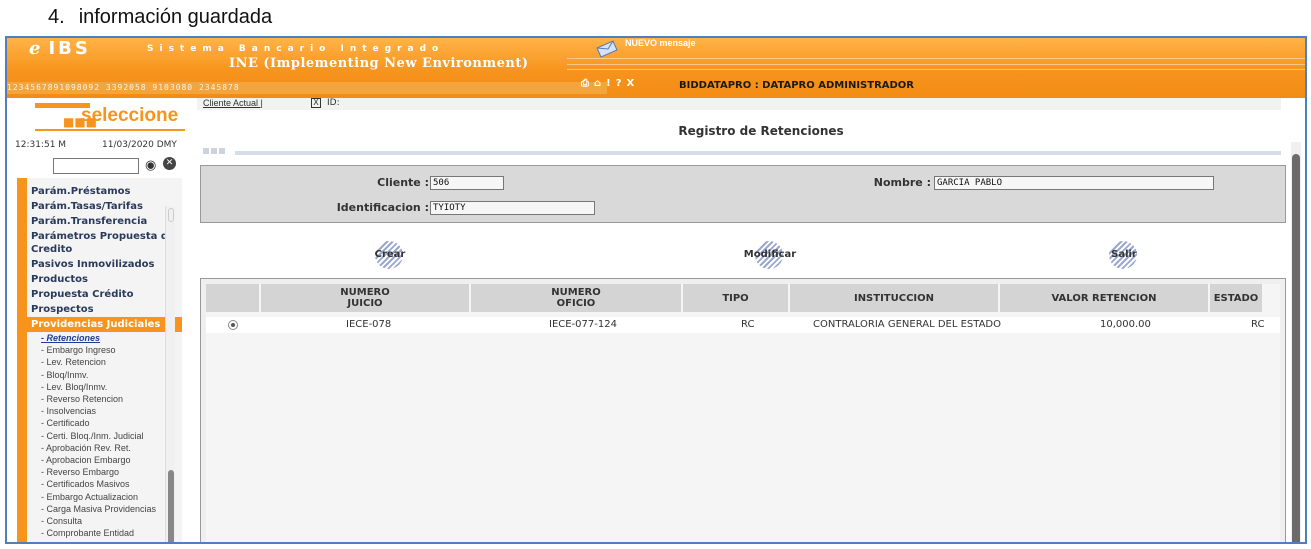  I want to click on menu-item: - Embargo Ingreso, so click(104, 350).